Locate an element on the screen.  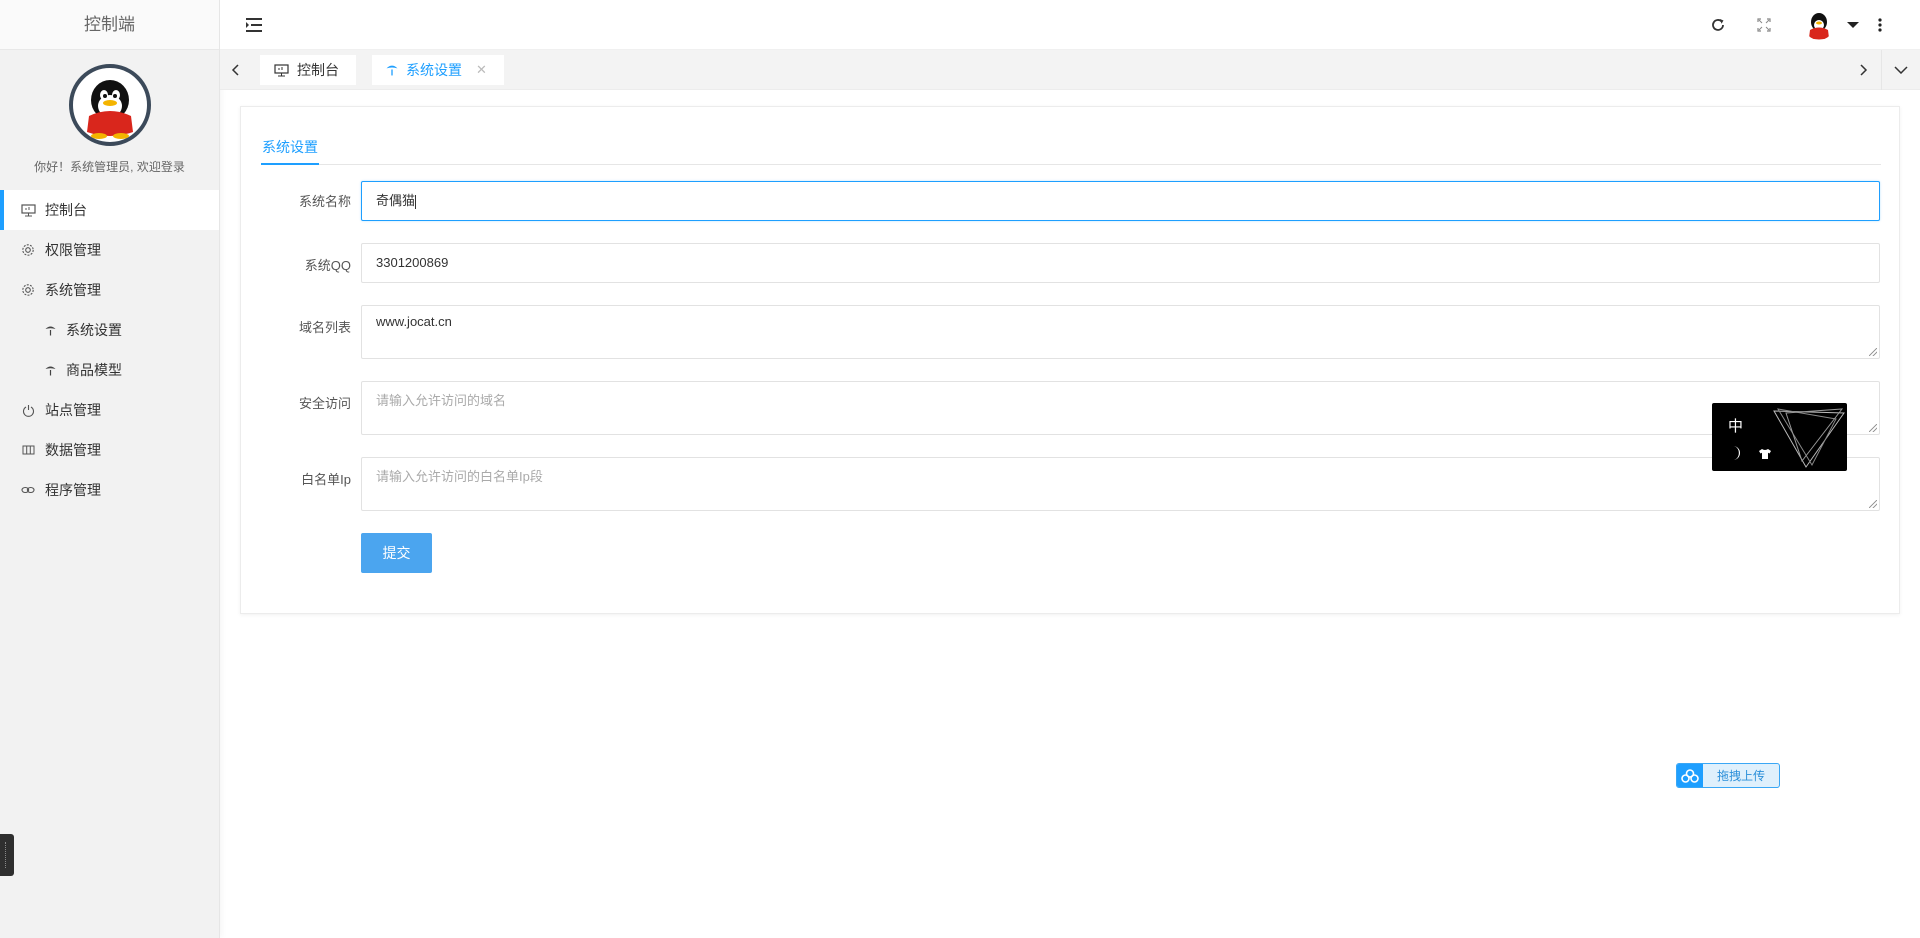
caret-down-icon is located at coordinates (1853, 25).